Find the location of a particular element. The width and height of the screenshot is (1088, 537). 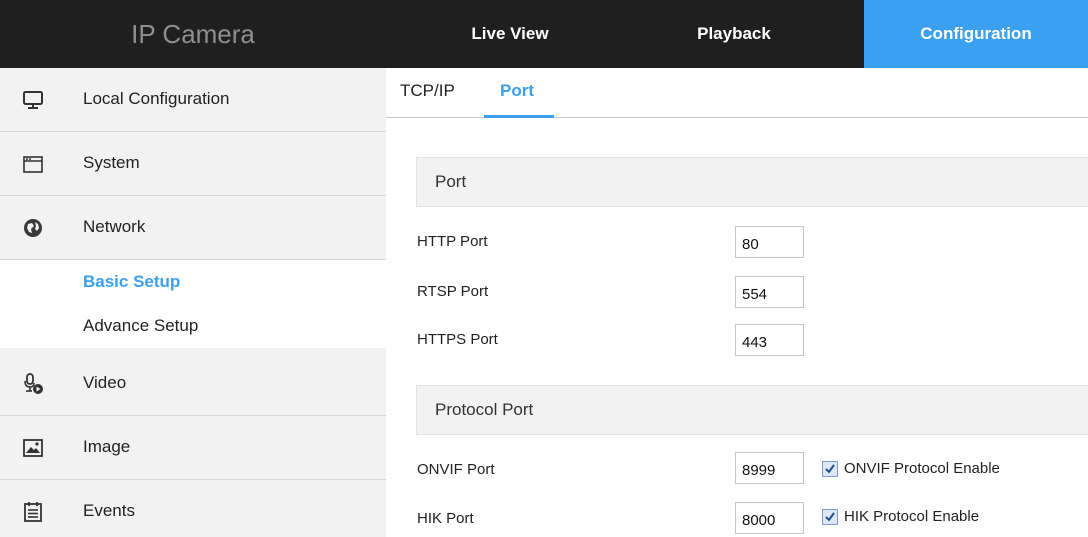

monitor-icon is located at coordinates (33, 100).